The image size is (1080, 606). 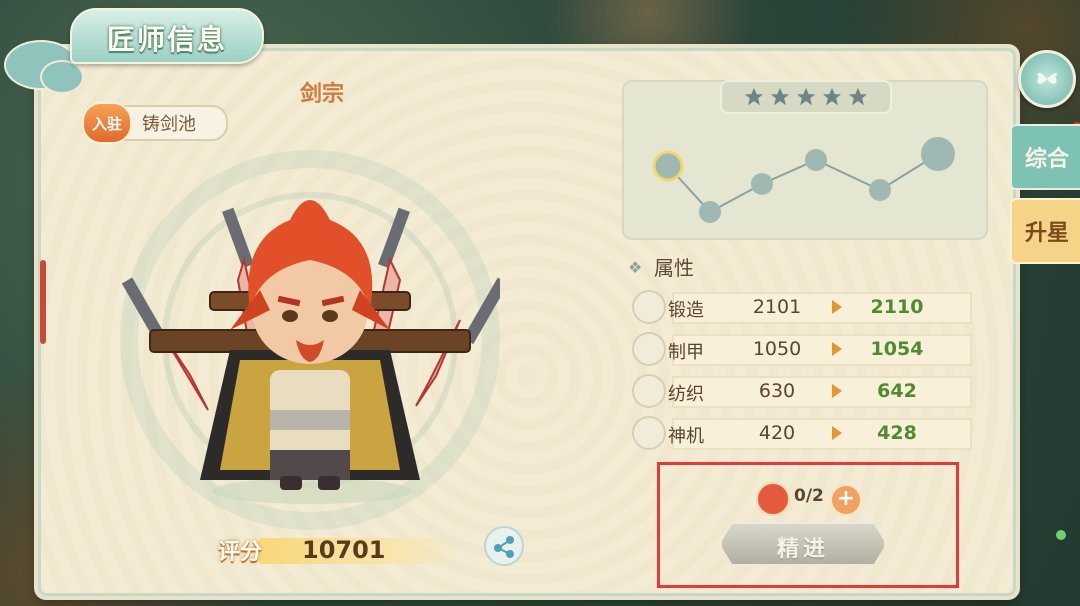 What do you see at coordinates (686, 394) in the screenshot?
I see `attribute-name: 纺织` at bounding box center [686, 394].